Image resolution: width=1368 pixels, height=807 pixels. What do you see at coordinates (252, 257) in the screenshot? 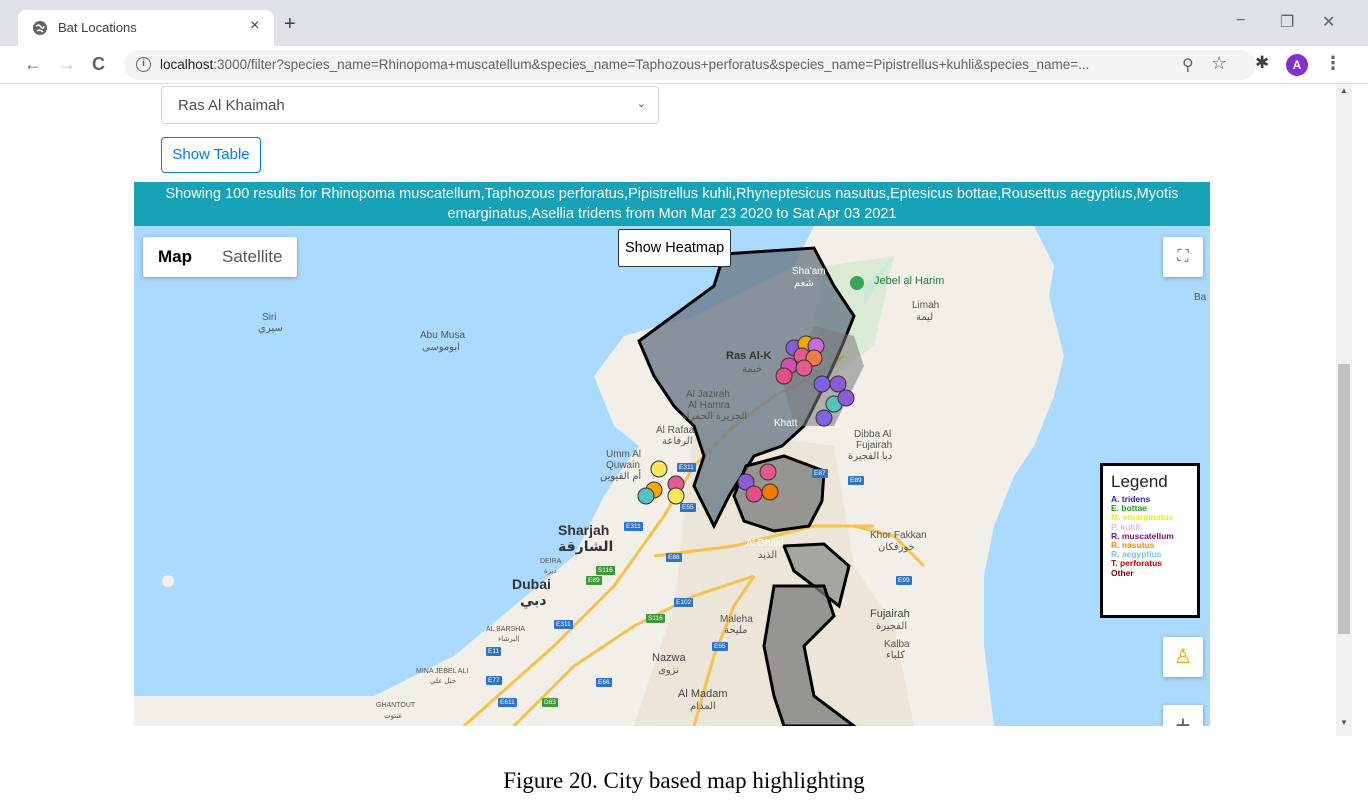
I see `map-type-satellite-button: Satellite` at bounding box center [252, 257].